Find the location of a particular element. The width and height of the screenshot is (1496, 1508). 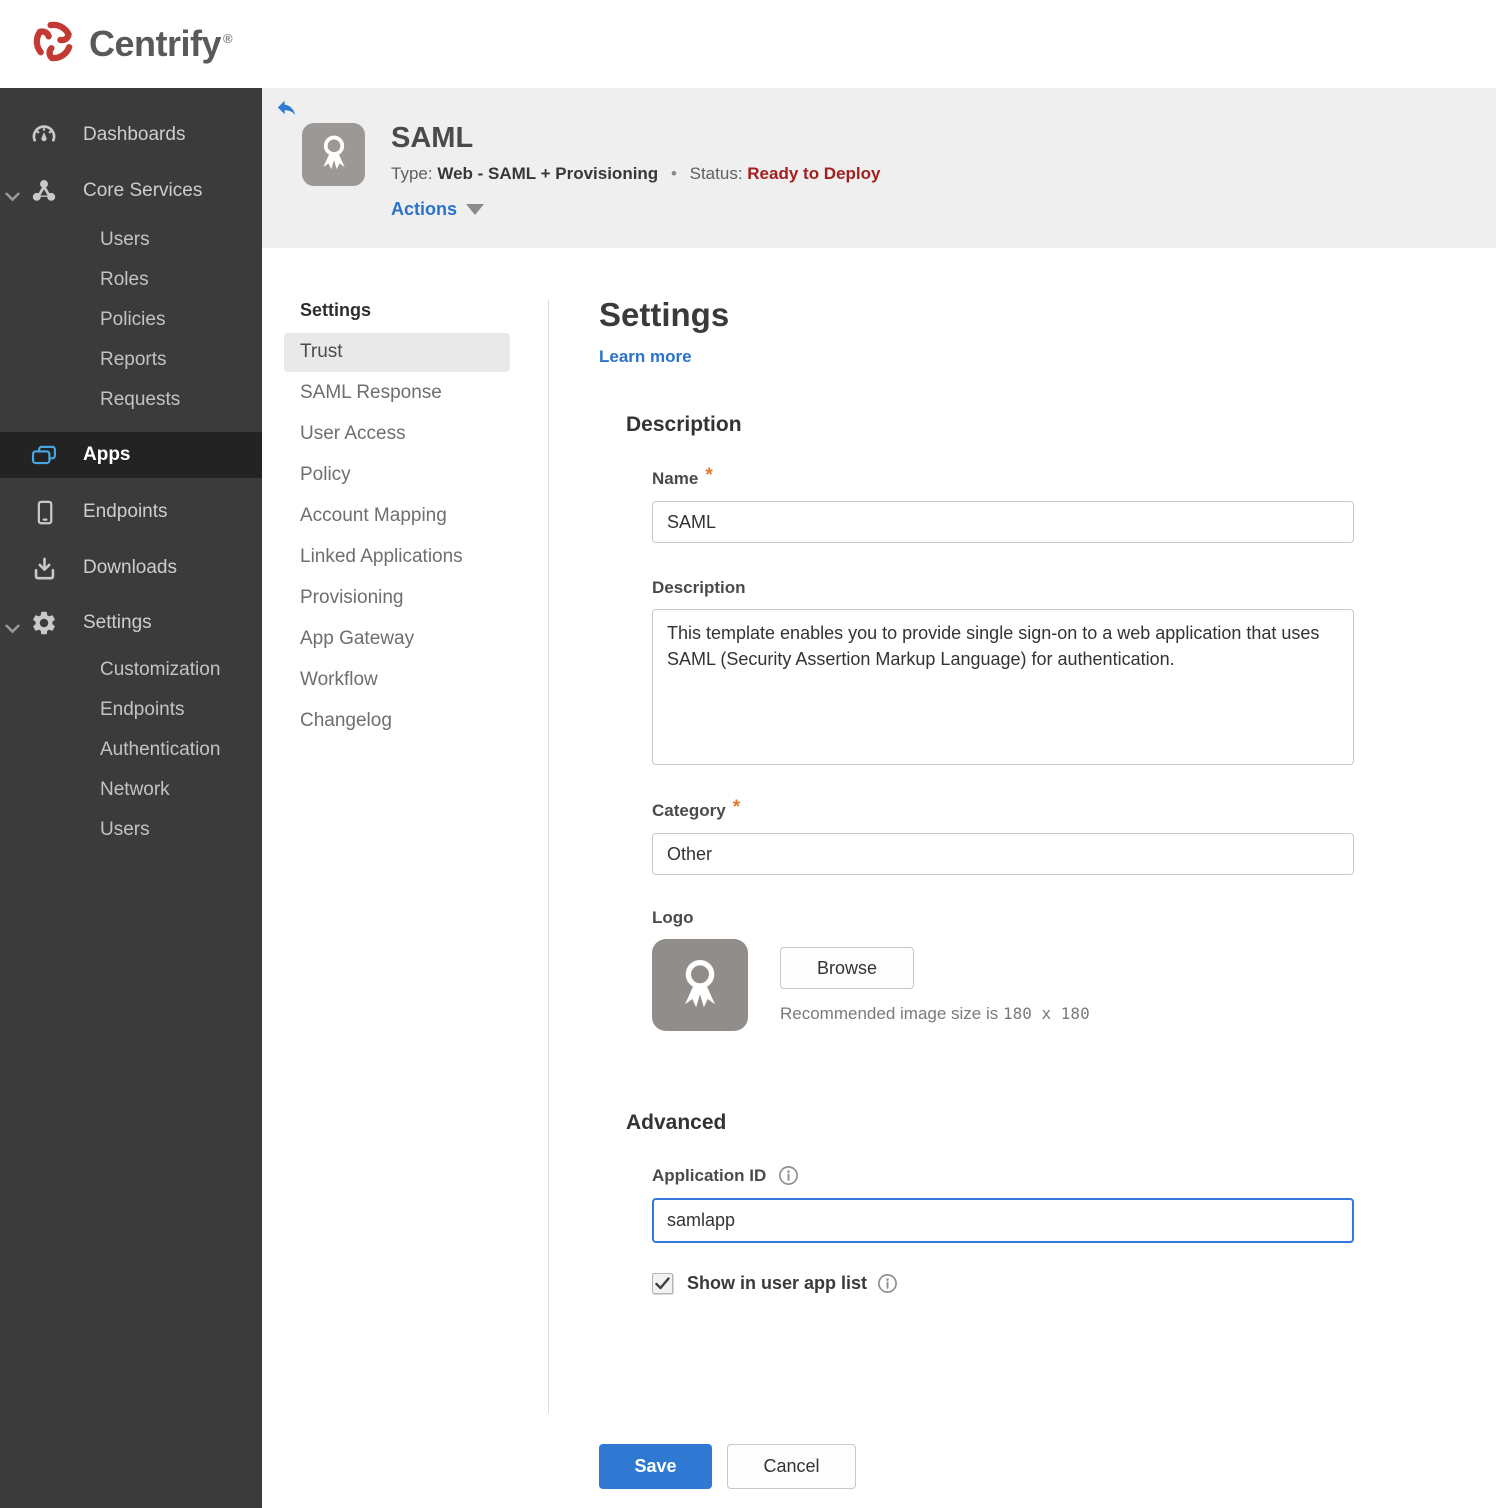

name-field is located at coordinates (1003, 522).